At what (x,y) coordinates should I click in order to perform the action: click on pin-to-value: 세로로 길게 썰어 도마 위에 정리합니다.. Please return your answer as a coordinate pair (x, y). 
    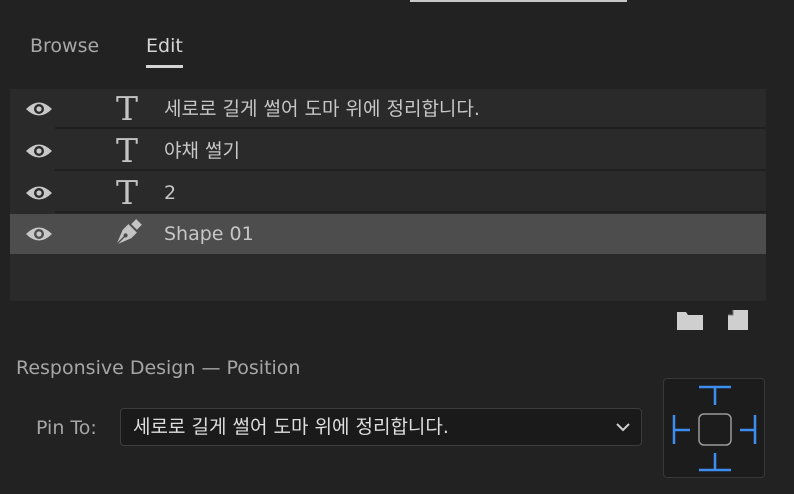
    Looking at the image, I should click on (291, 427).